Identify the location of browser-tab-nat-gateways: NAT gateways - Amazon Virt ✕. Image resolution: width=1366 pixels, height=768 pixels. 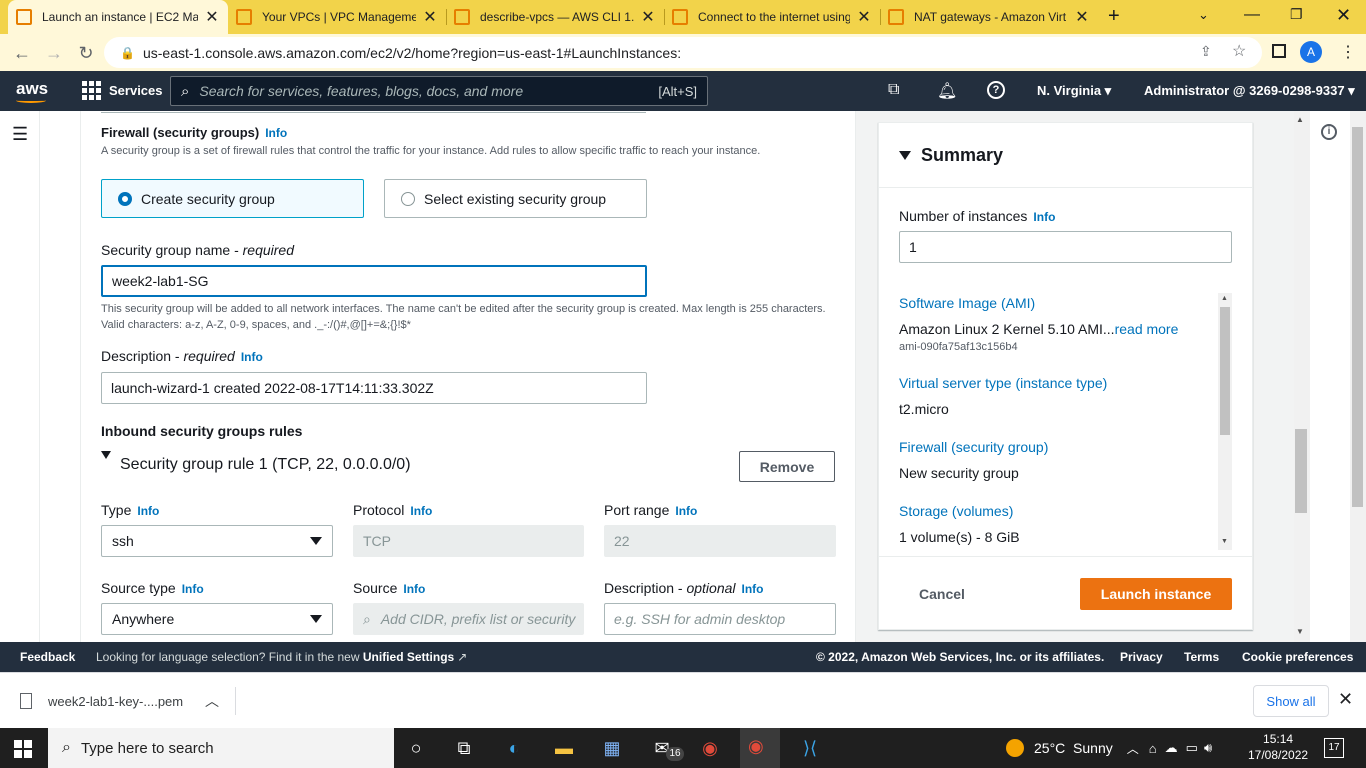
(989, 17).